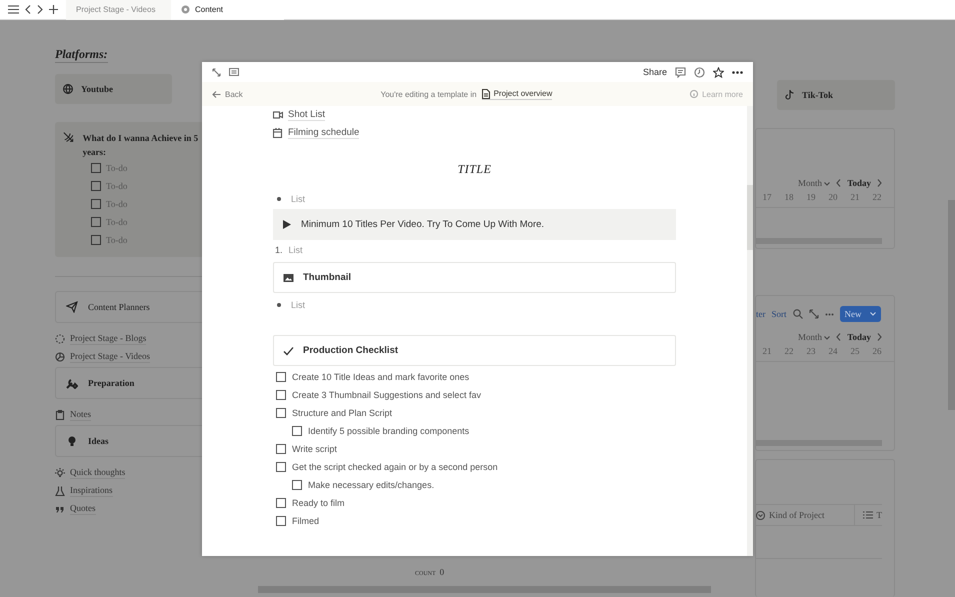  Describe the element at coordinates (371, 485) in the screenshot. I see `checklist-text: Make necessary edits/changes.` at that location.